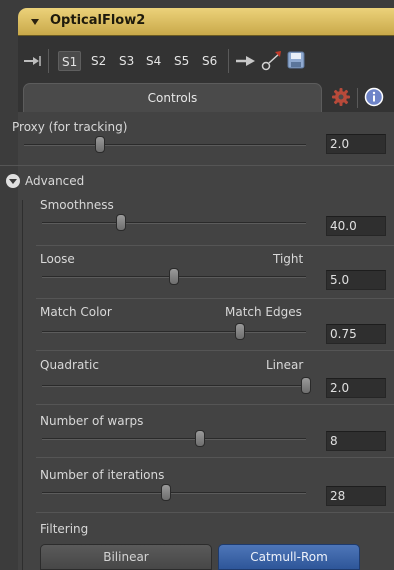  Describe the element at coordinates (356, 496) in the screenshot. I see `iterations-value-field: 28` at that location.